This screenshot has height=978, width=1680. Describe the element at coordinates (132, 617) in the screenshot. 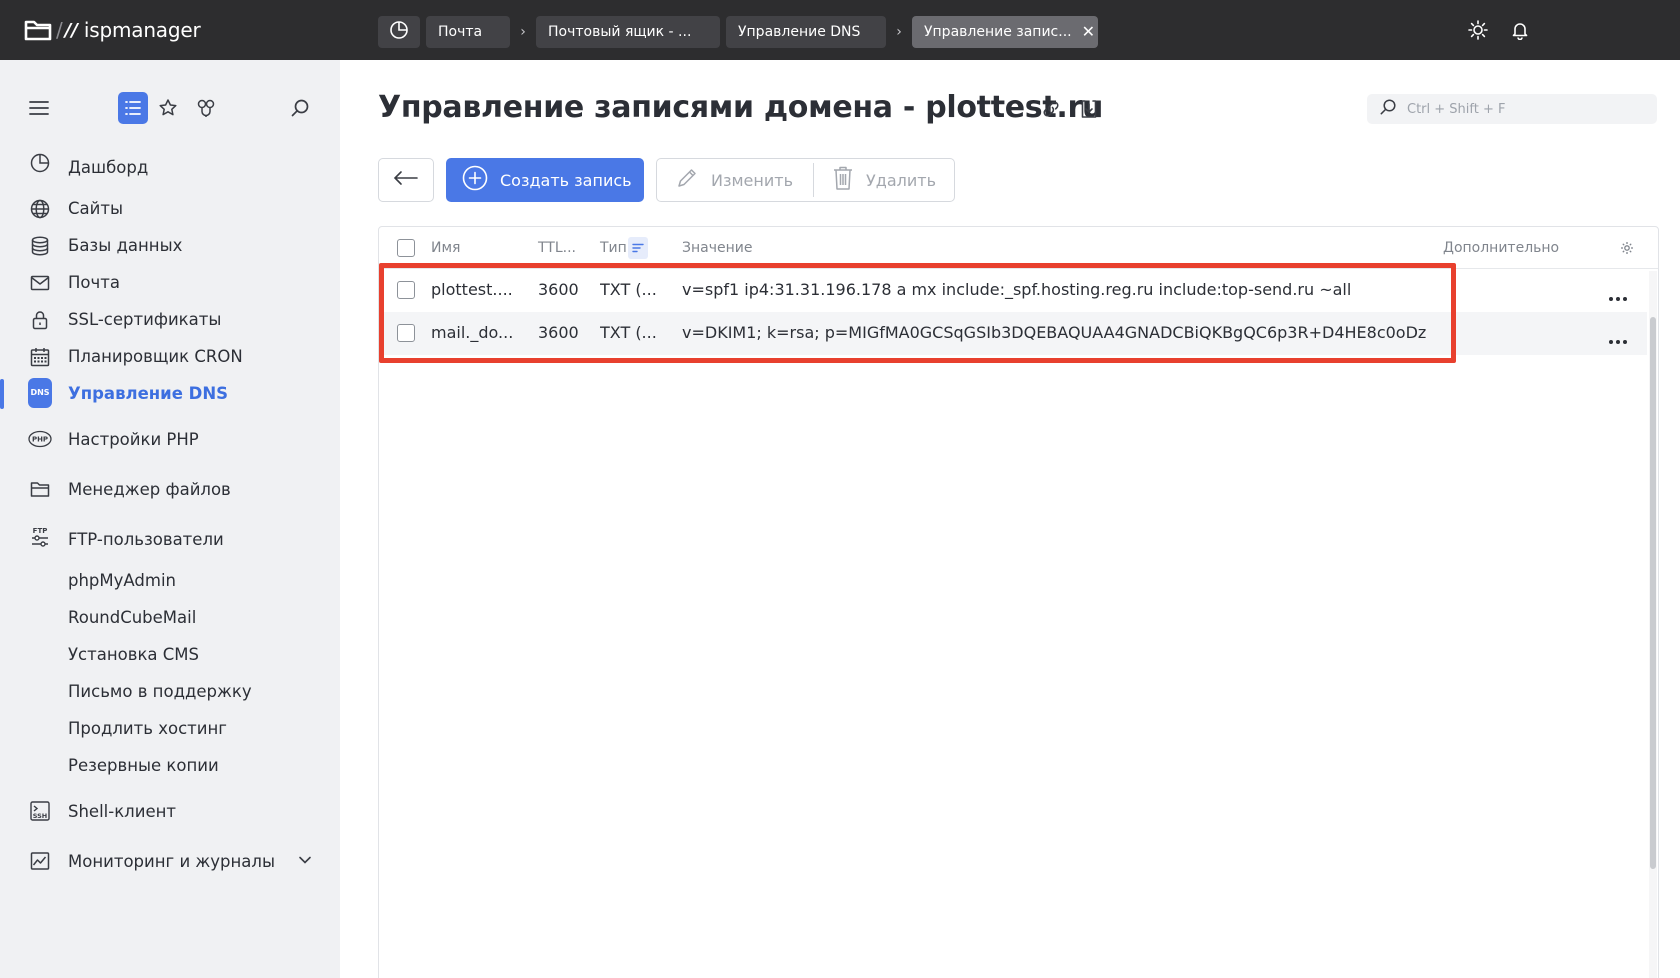

I see `sidebar-item-label: RoundCubeMail` at that location.